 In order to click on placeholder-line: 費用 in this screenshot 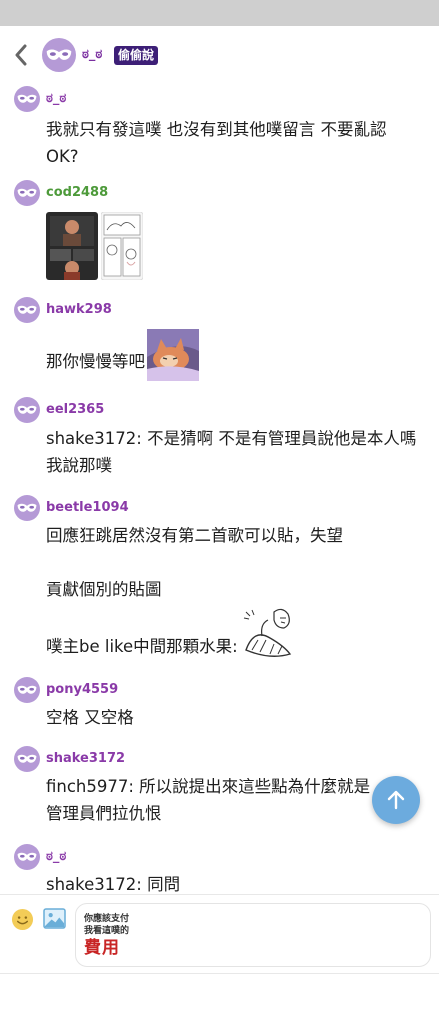, I will do `click(102, 948)`.